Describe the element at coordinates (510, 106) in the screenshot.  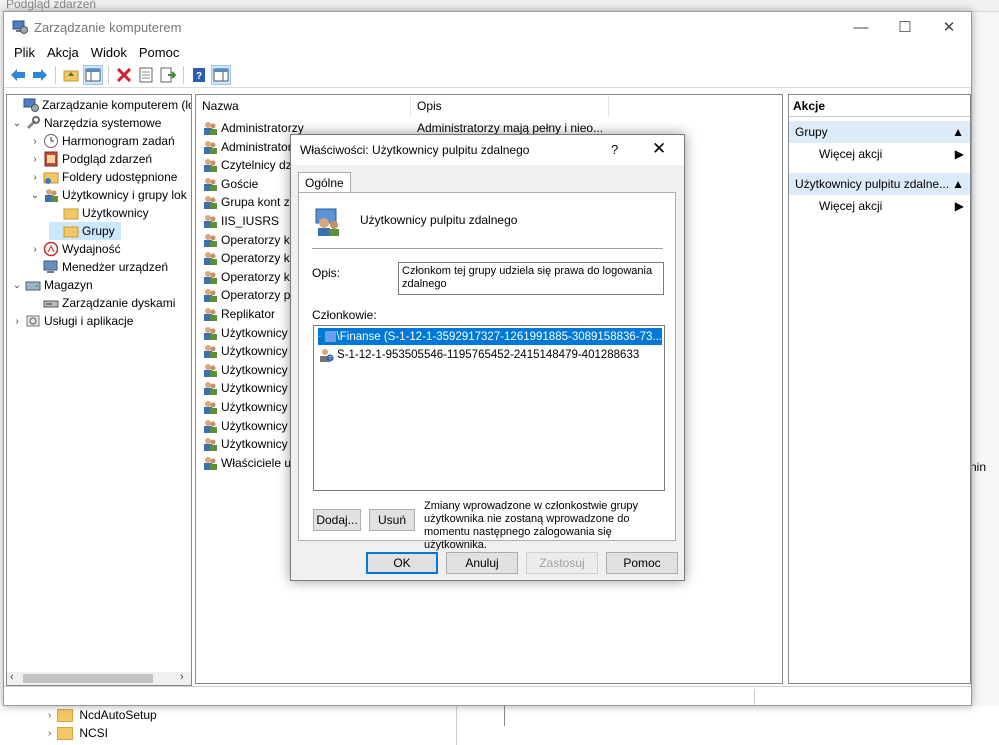
I see `column-header-description: Opis` at that location.